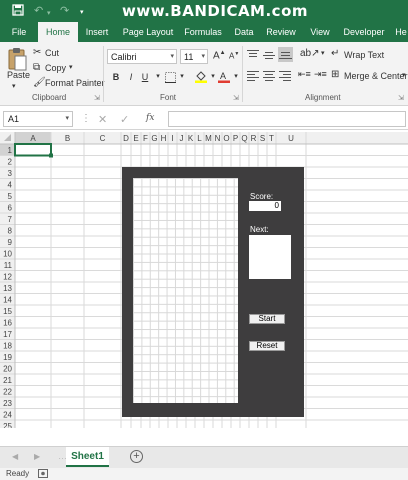  What do you see at coordinates (291, 138) in the screenshot?
I see `column-header: U` at bounding box center [291, 138].